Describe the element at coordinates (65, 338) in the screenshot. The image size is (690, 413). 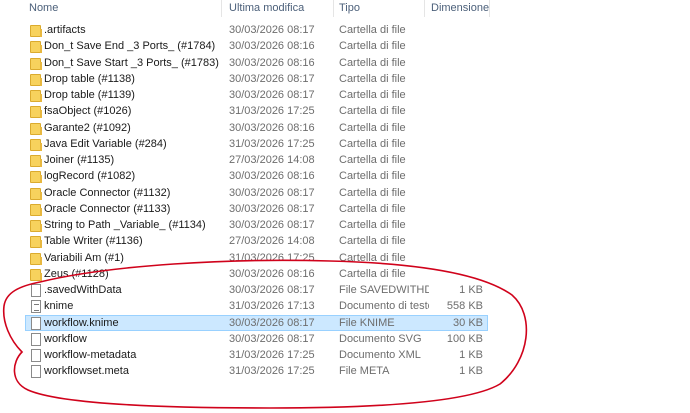
I see `file-name: workflow` at that location.